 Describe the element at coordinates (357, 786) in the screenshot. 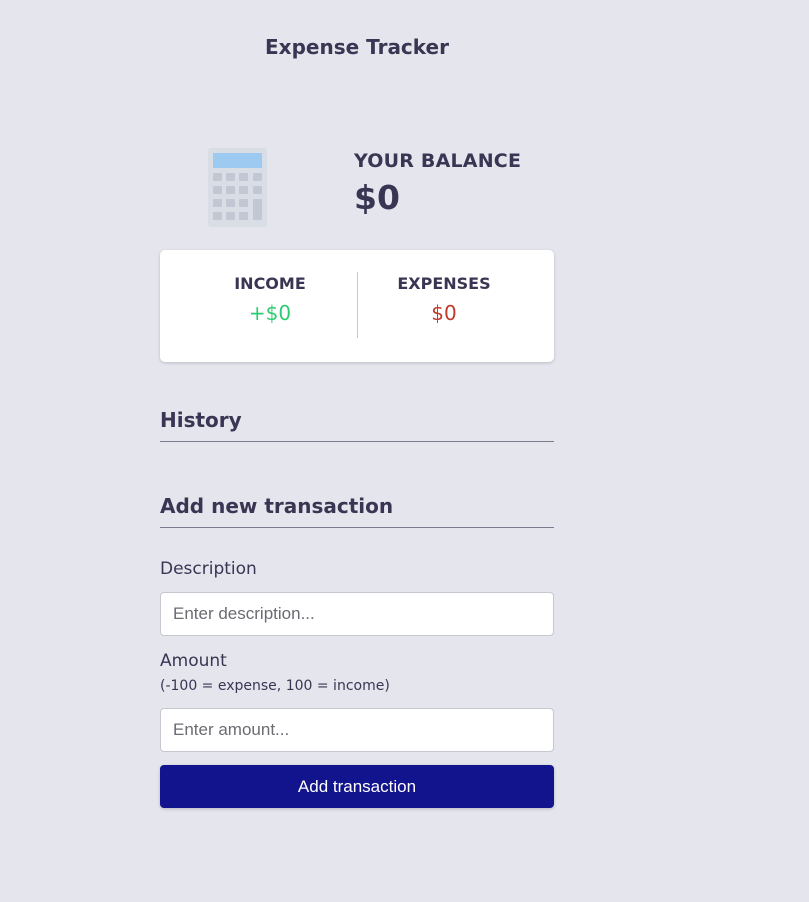

I see `add-transaction-button: Add transaction` at that location.